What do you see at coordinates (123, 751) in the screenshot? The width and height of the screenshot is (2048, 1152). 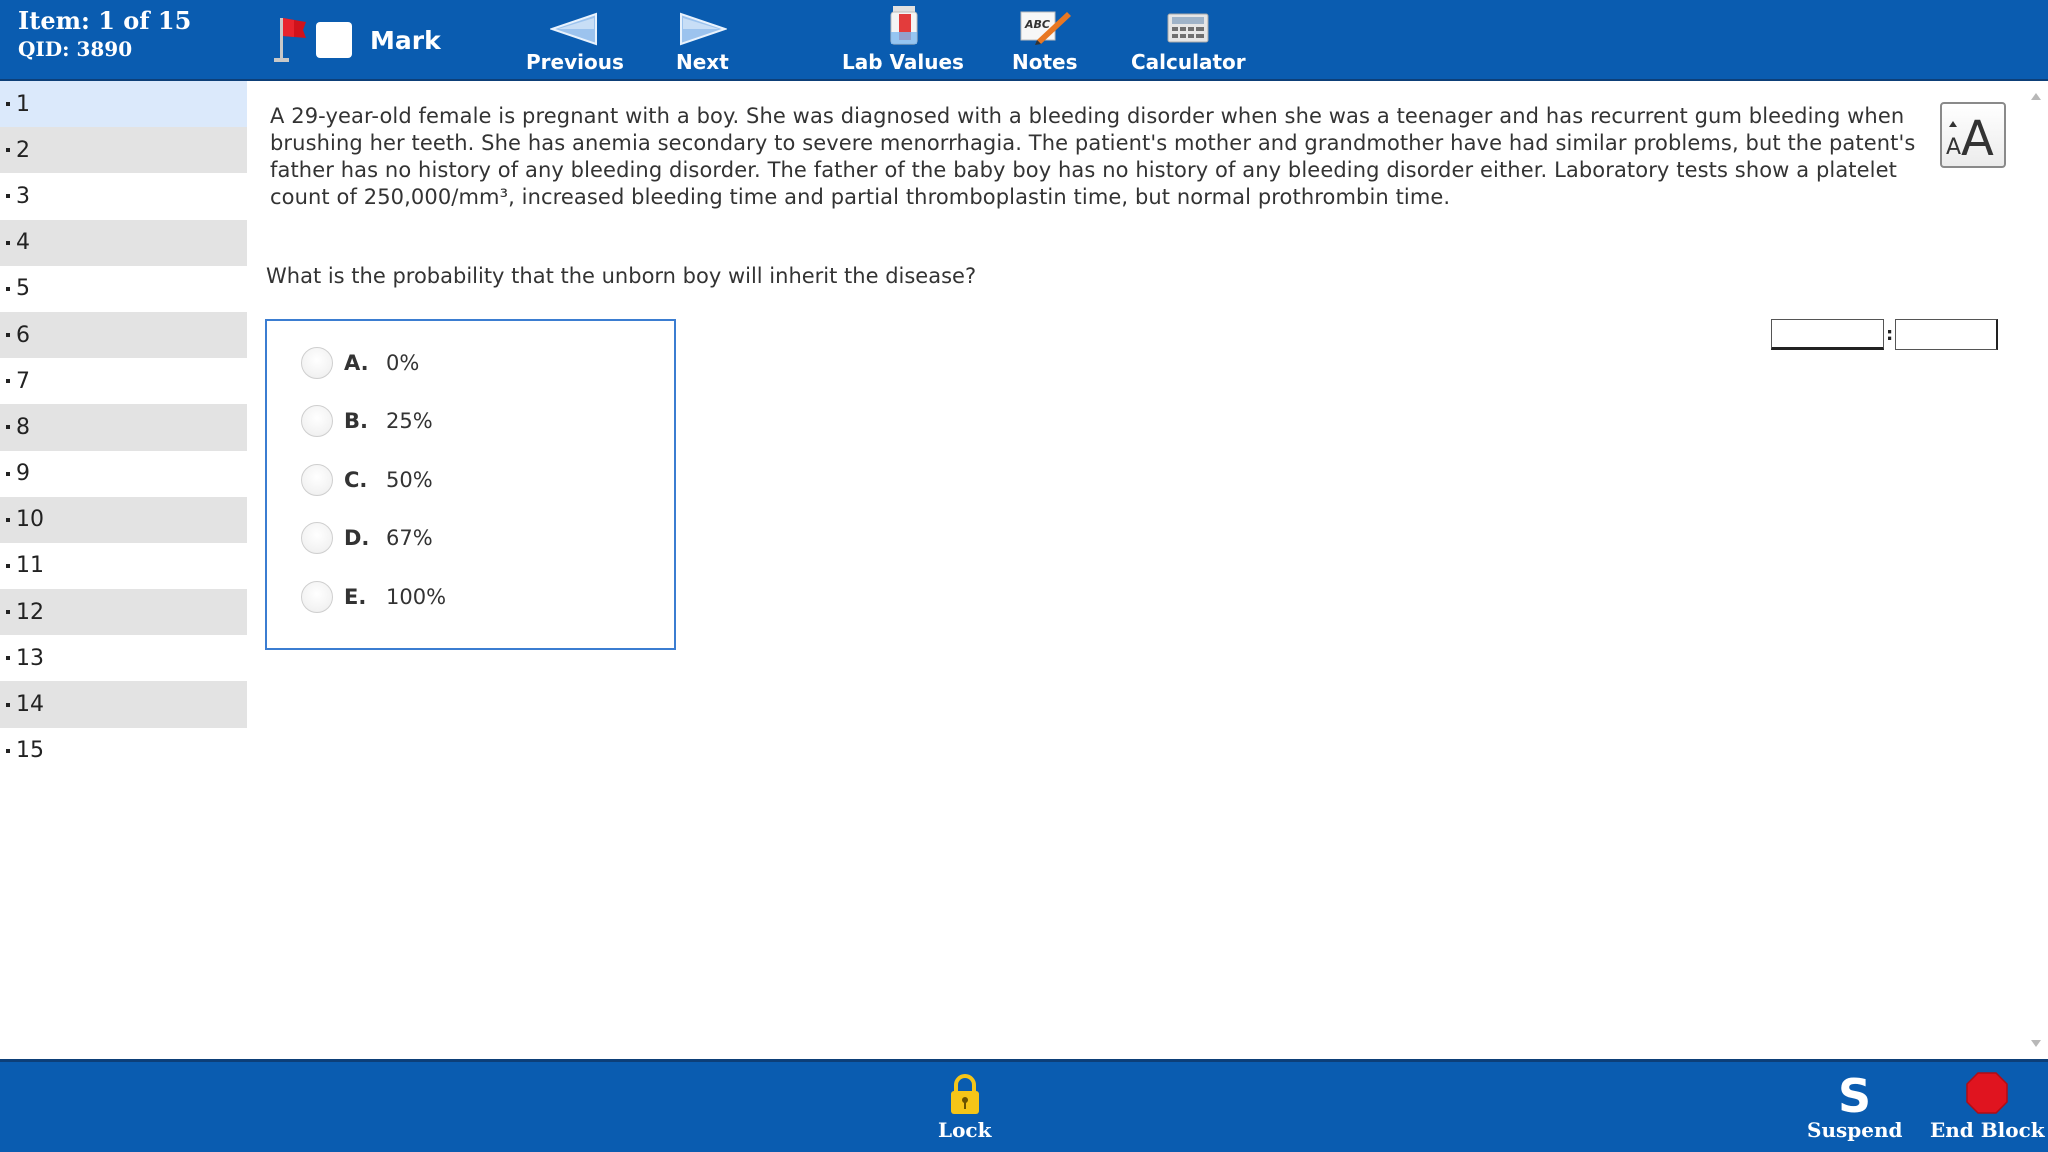 I see `sidebar-item-15: 15` at bounding box center [123, 751].